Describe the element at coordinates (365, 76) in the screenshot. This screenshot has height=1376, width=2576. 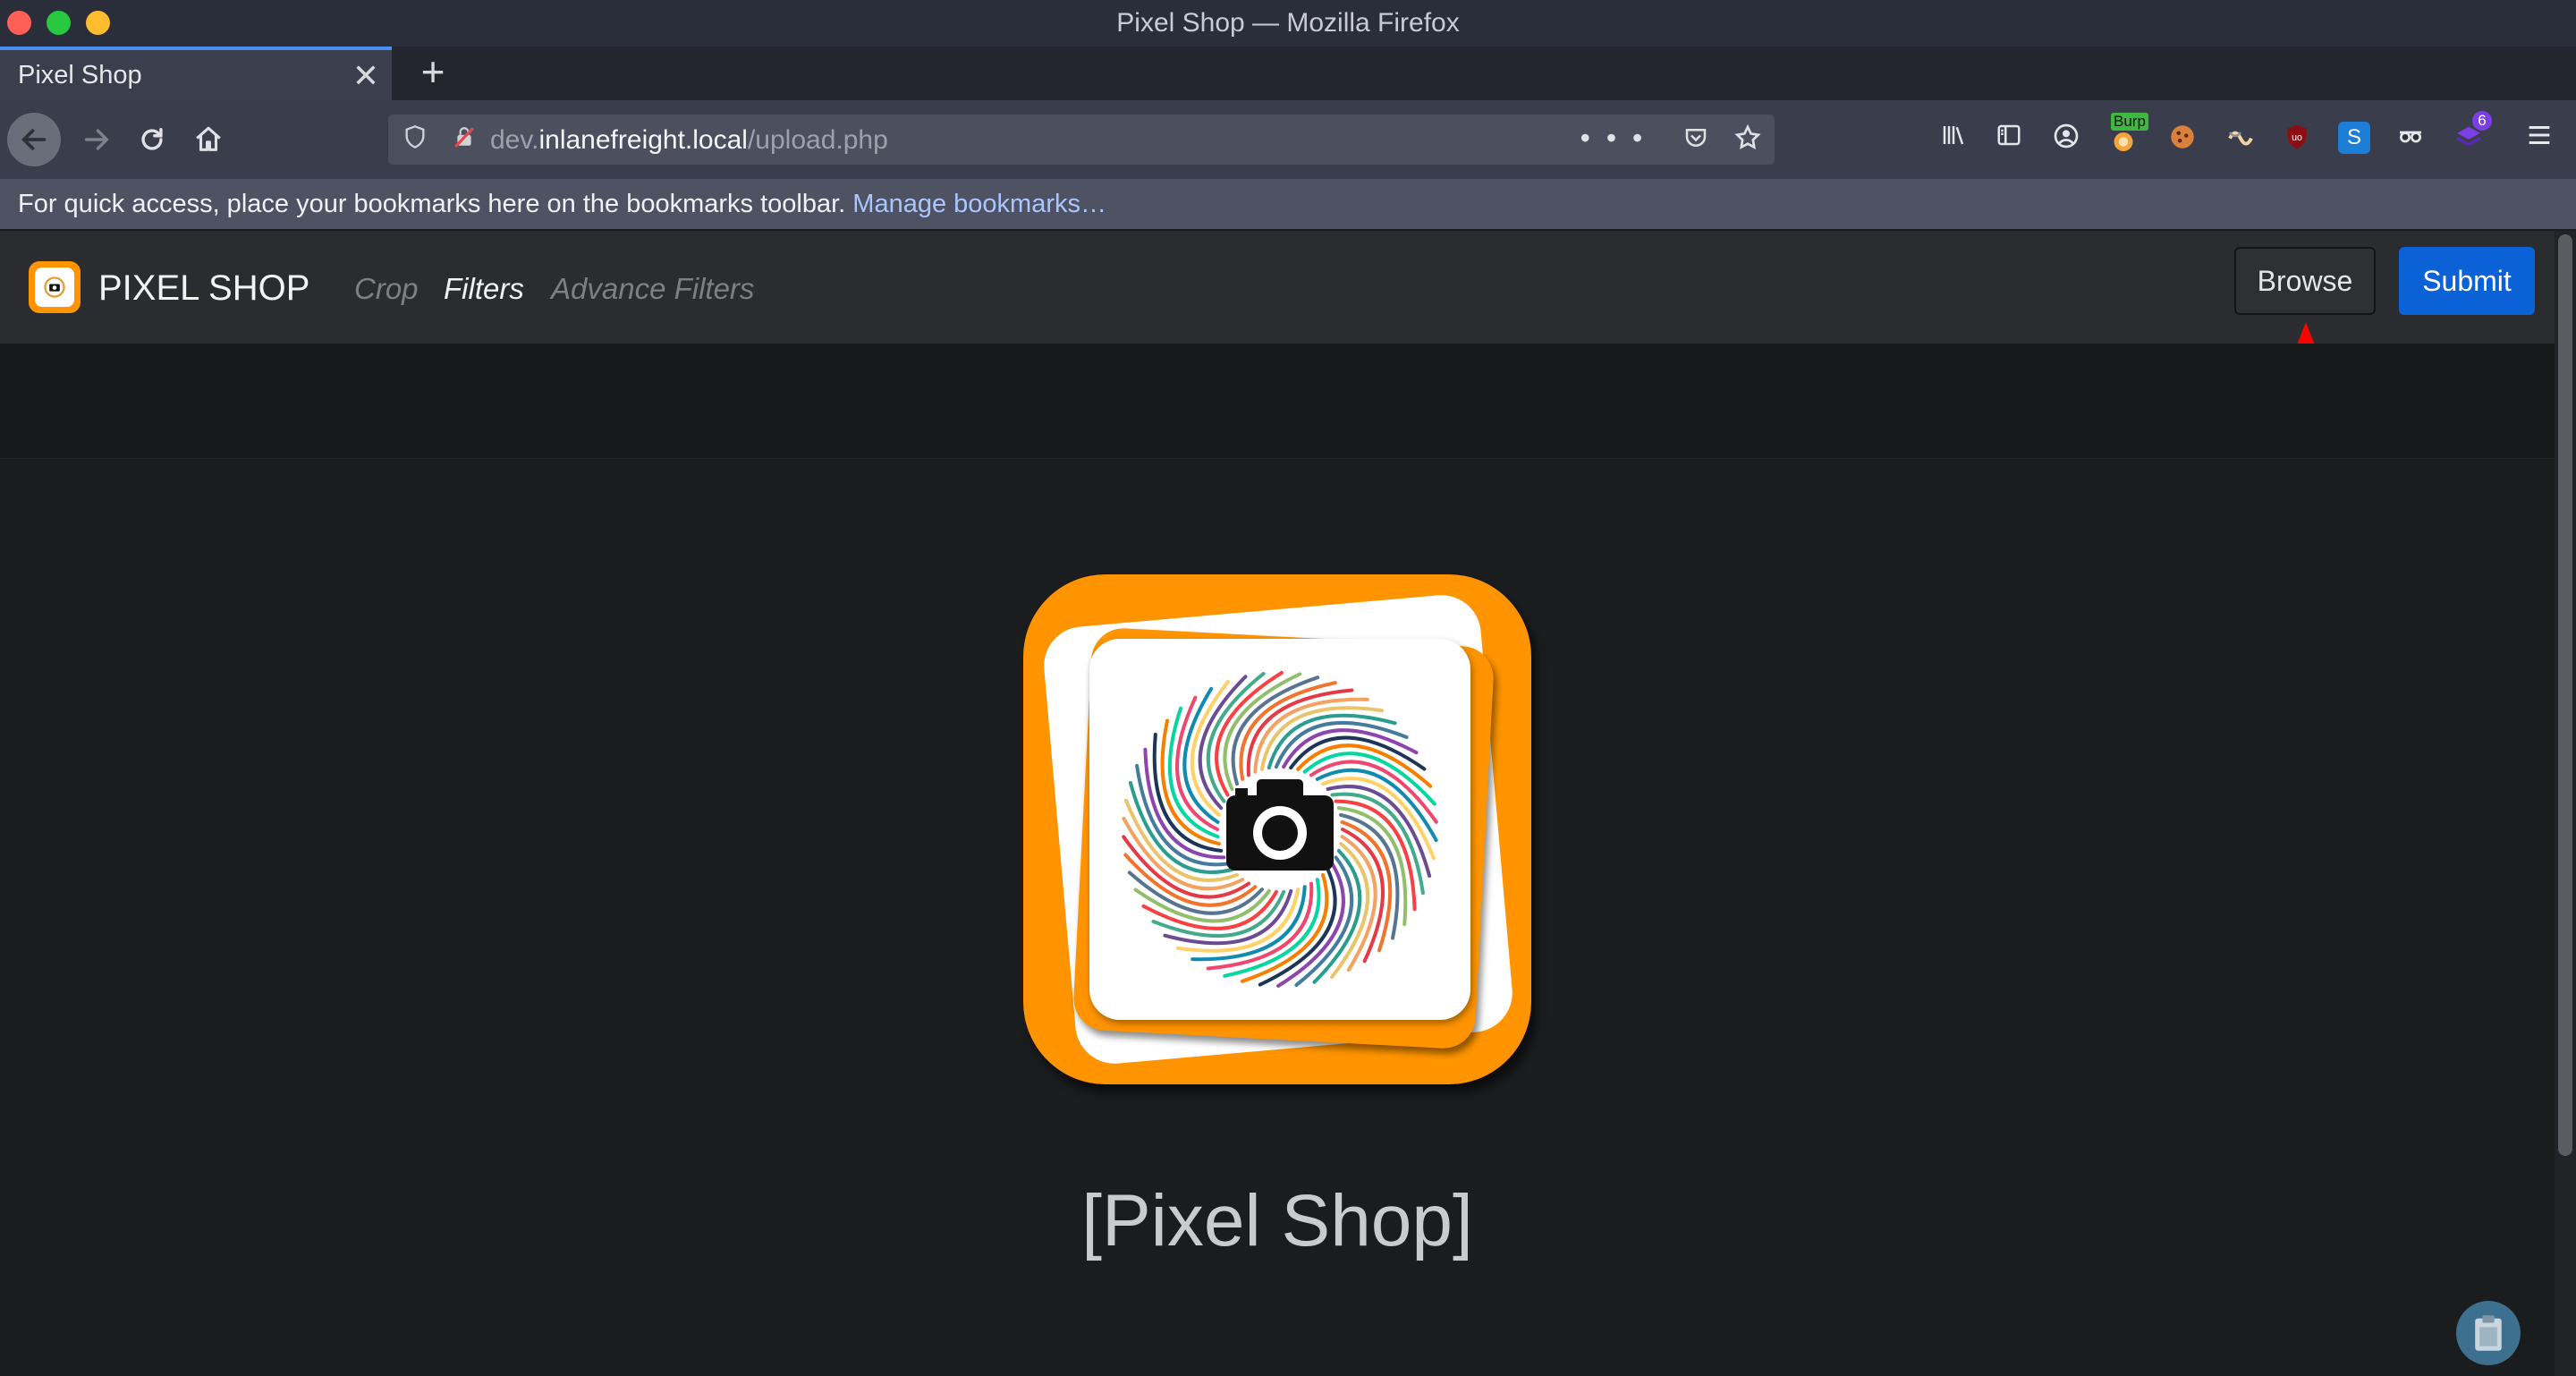
I see `close-tab-icon: ✕` at that location.